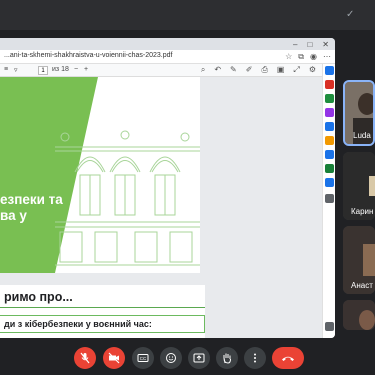 The height and width of the screenshot is (375, 375). What do you see at coordinates (329, 198) in the screenshot?
I see `rail-add-icon` at bounding box center [329, 198].